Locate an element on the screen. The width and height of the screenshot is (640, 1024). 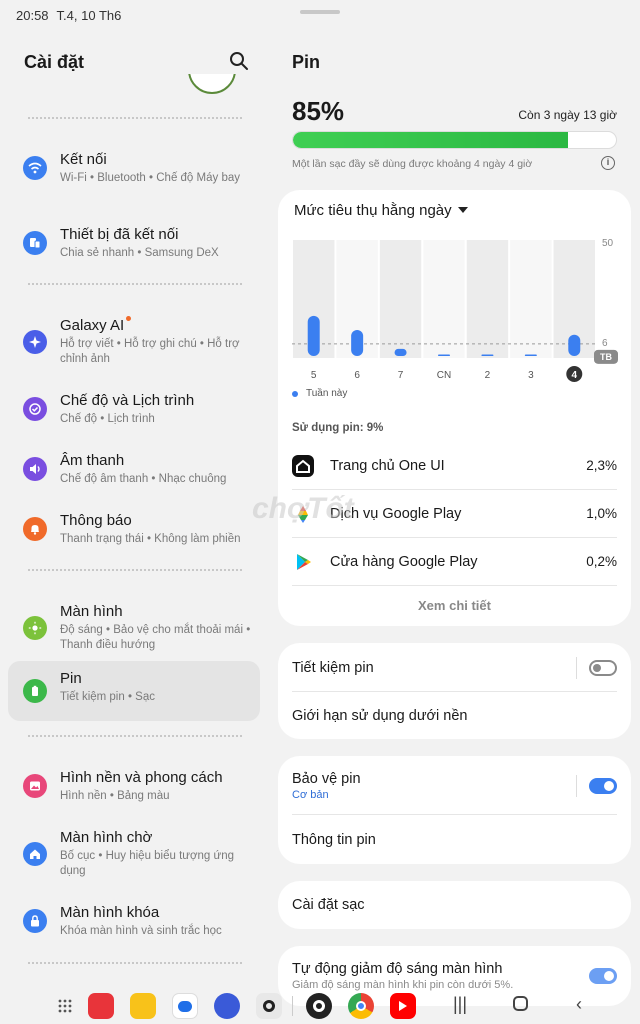
detail-title: Pin is located at coordinates (306, 62).